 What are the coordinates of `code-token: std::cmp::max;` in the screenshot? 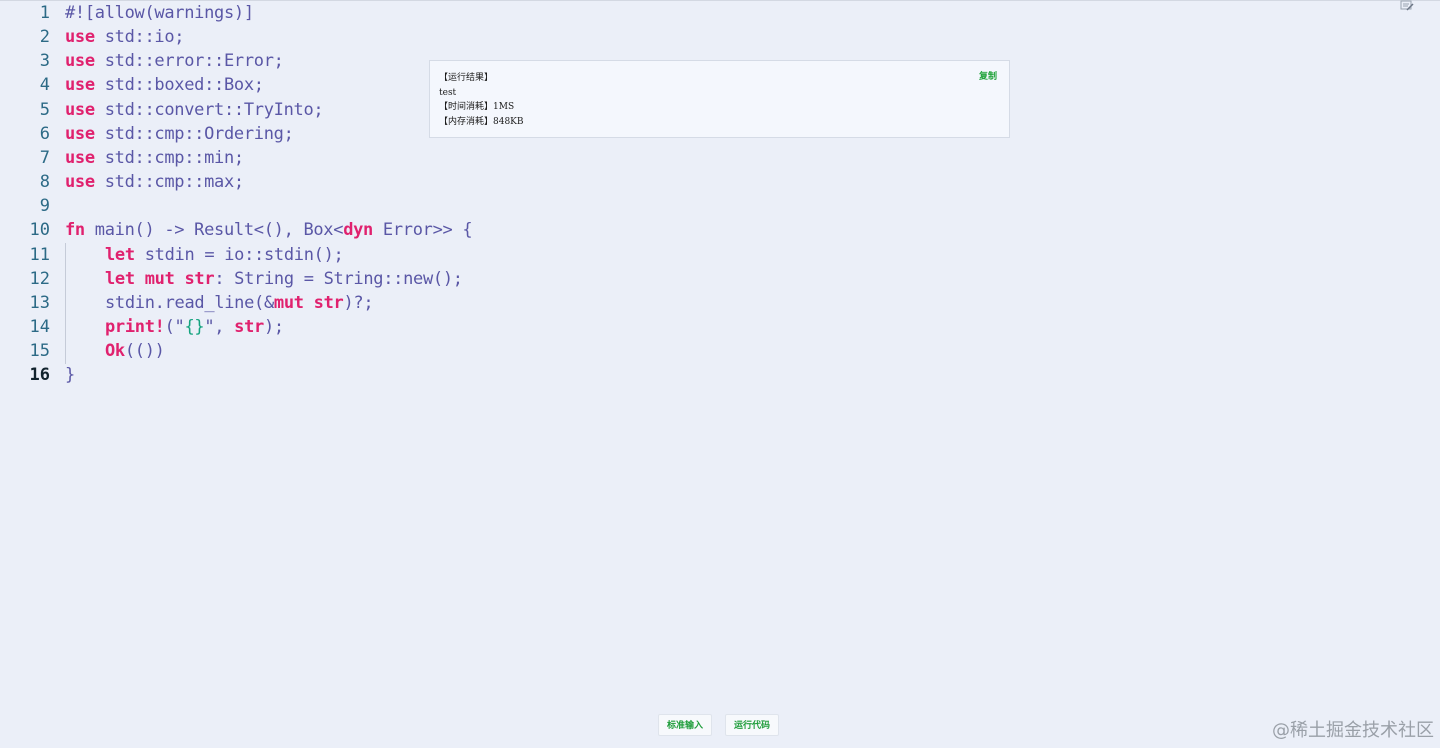 It's located at (169, 182).